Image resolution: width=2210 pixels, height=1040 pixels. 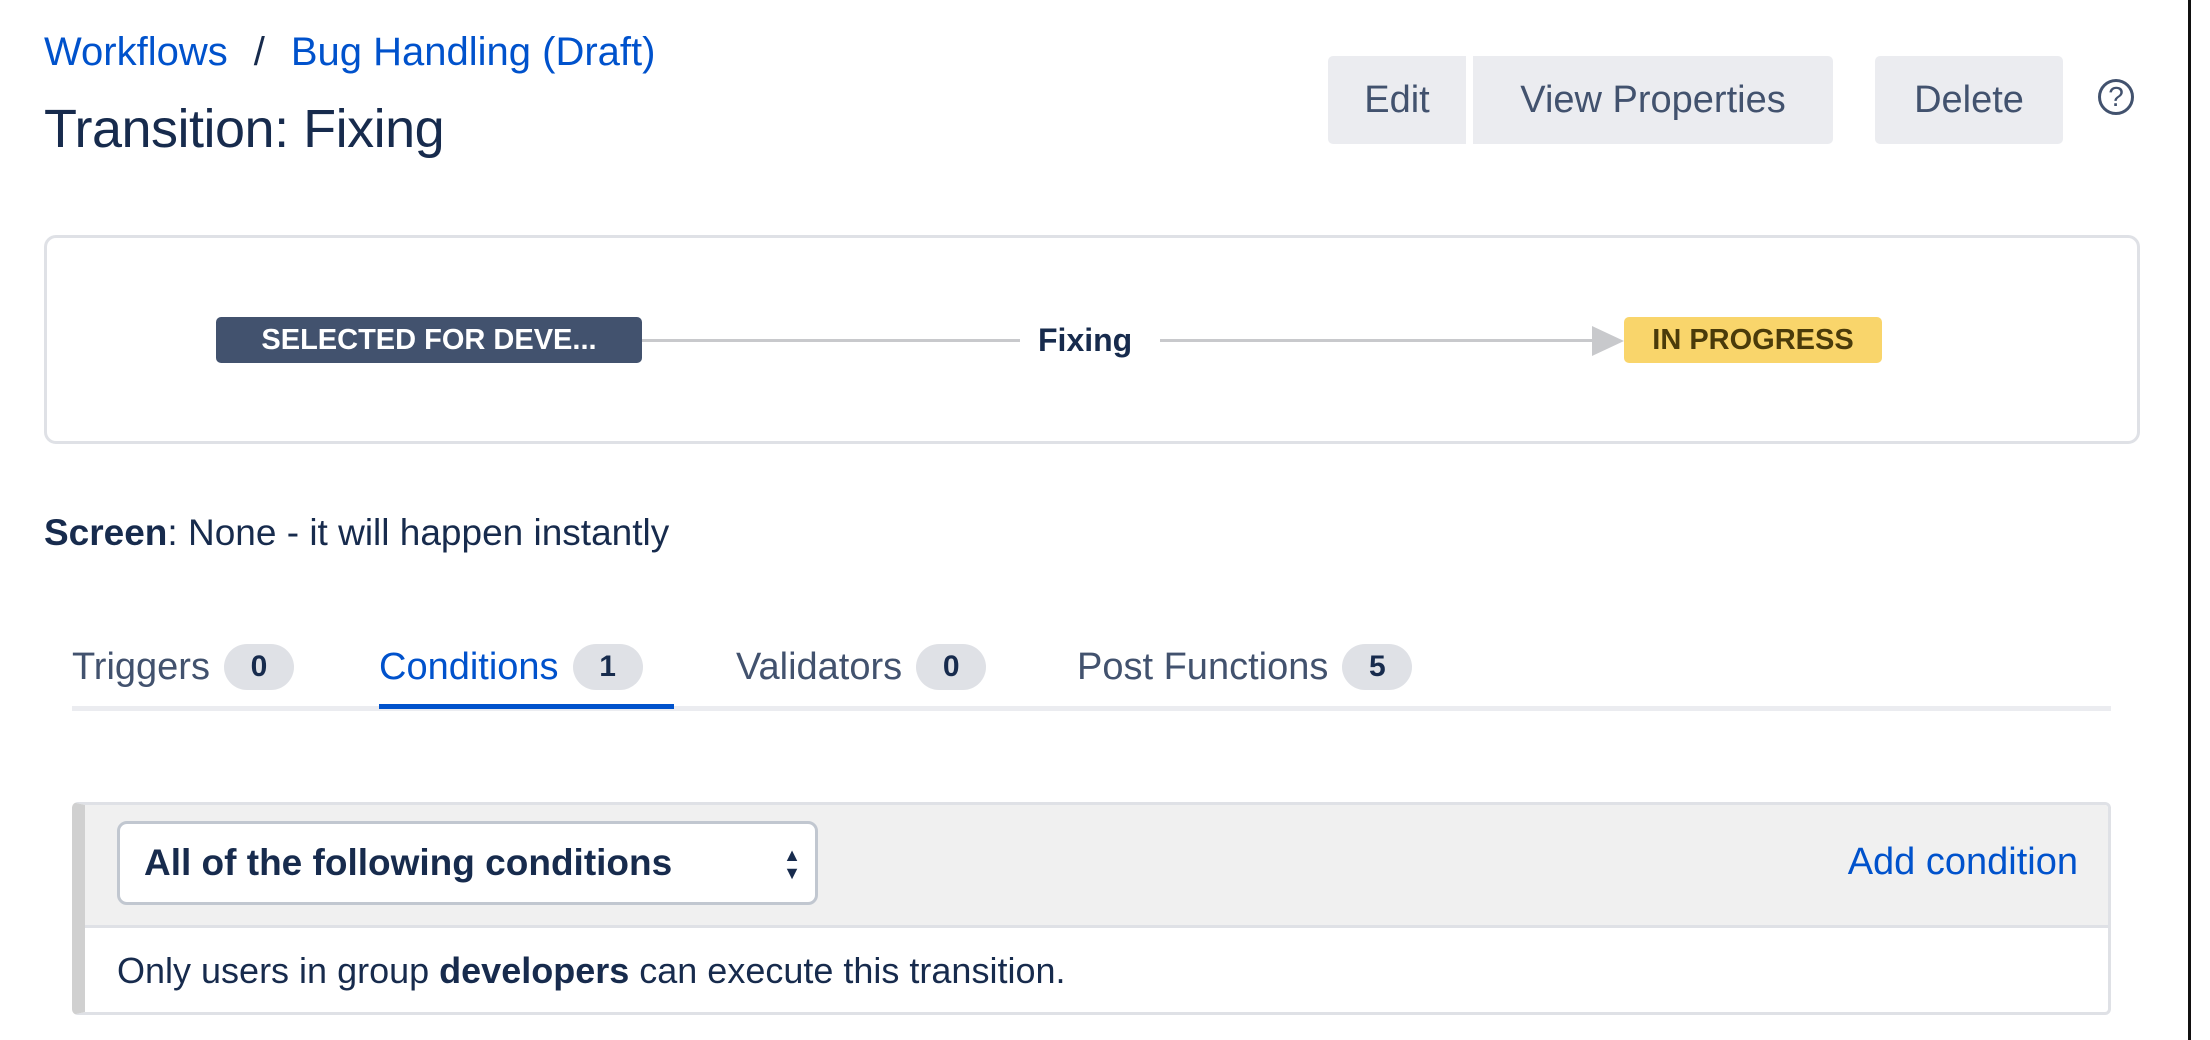 What do you see at coordinates (1203, 666) in the screenshot?
I see `tab-label: Post Functions` at bounding box center [1203, 666].